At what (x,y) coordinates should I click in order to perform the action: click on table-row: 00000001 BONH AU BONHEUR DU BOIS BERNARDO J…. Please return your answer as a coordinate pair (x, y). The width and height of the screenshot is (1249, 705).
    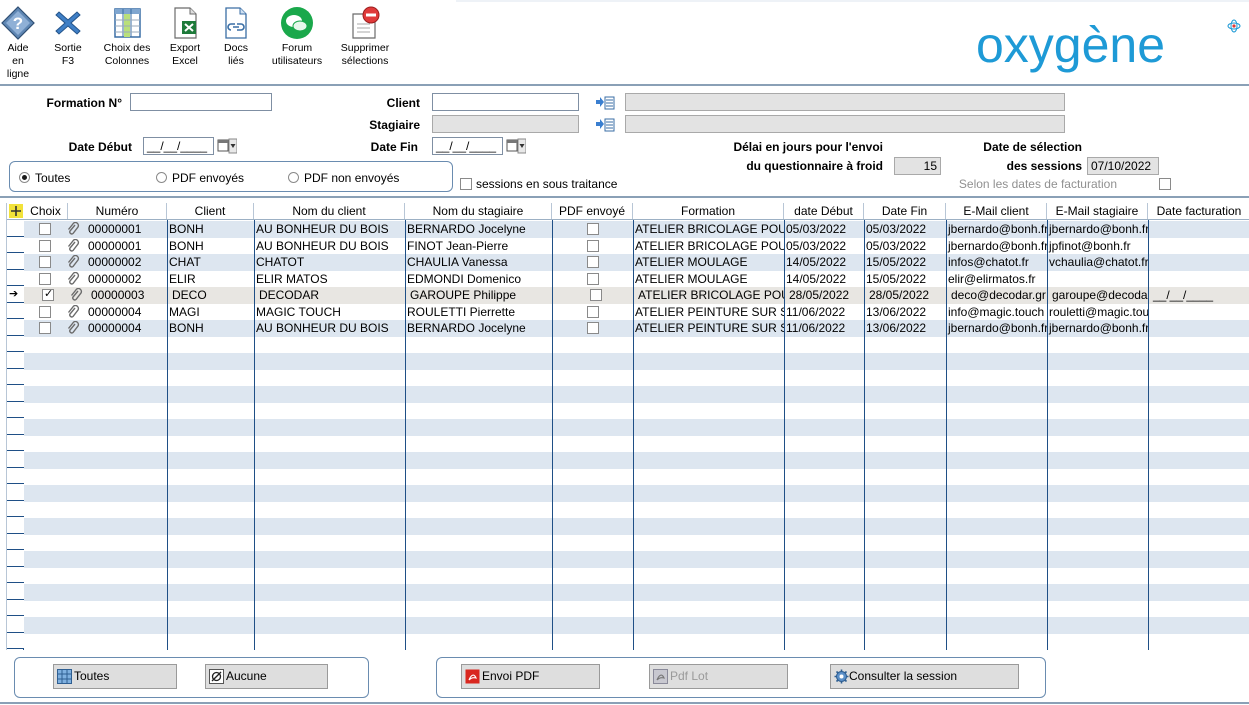
    Looking at the image, I should click on (628, 229).